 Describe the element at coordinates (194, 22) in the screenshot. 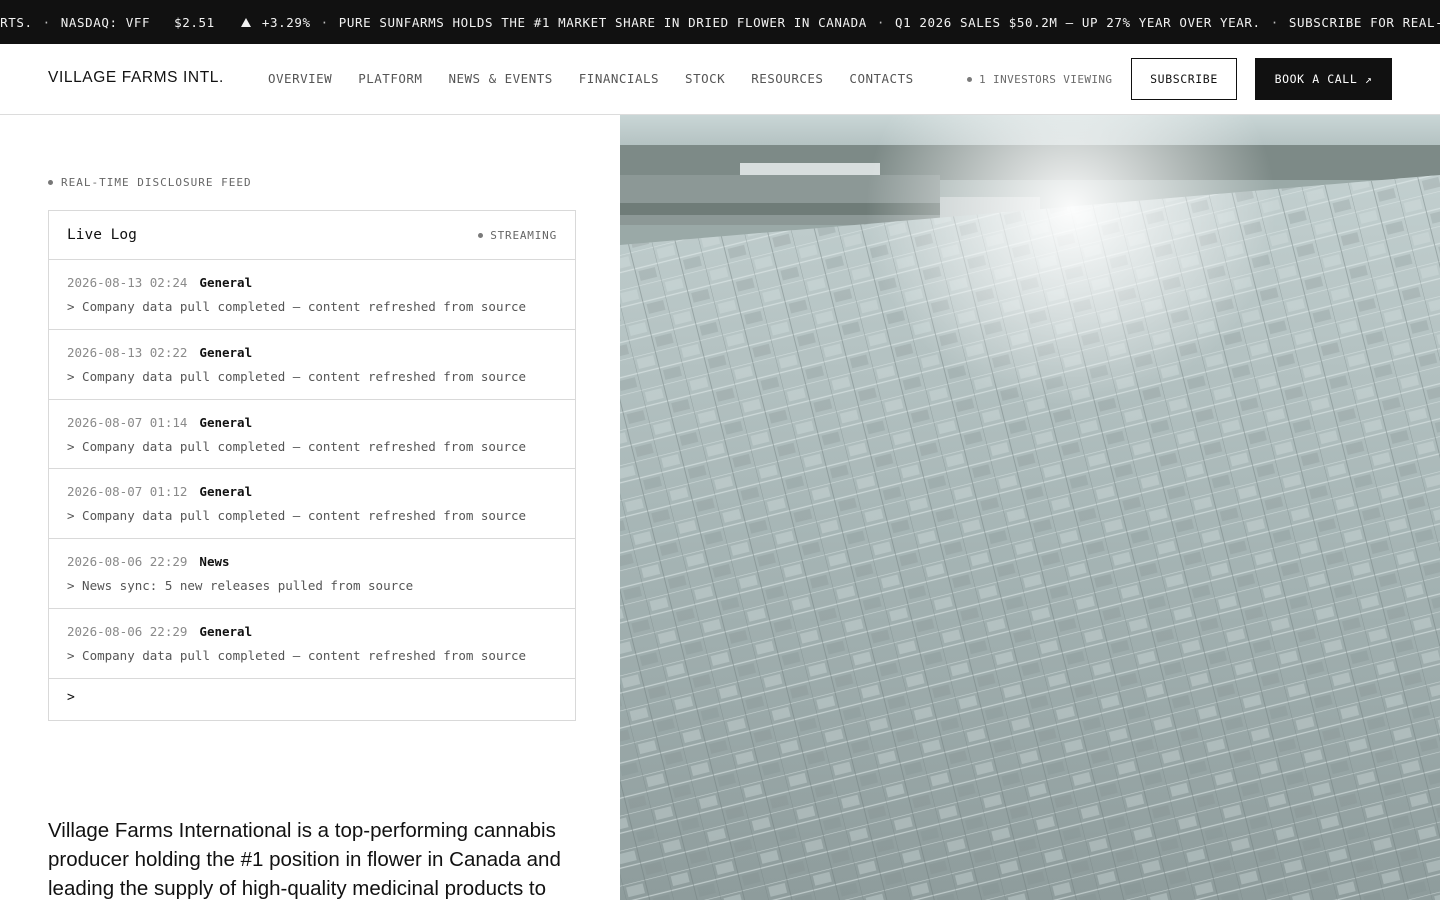

I see `ticker-price: $2.51` at that location.